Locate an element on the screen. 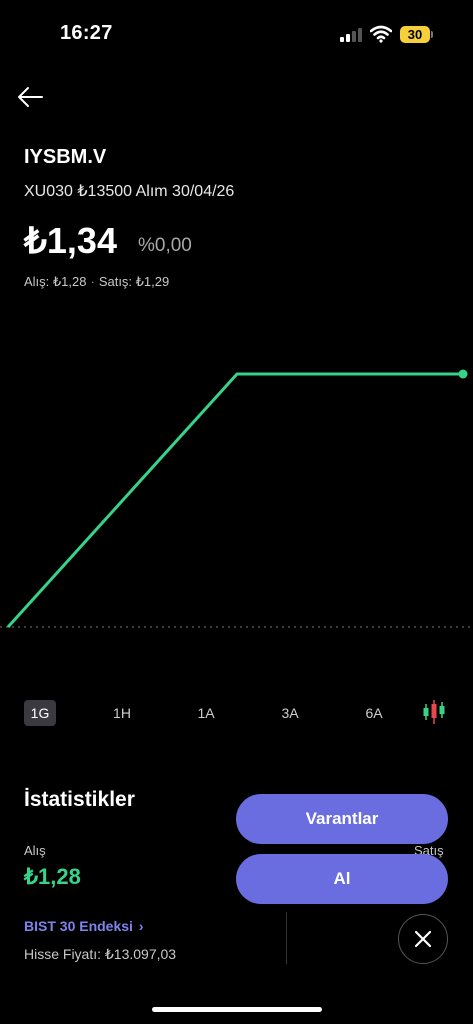  buy-button: Al is located at coordinates (342, 879).